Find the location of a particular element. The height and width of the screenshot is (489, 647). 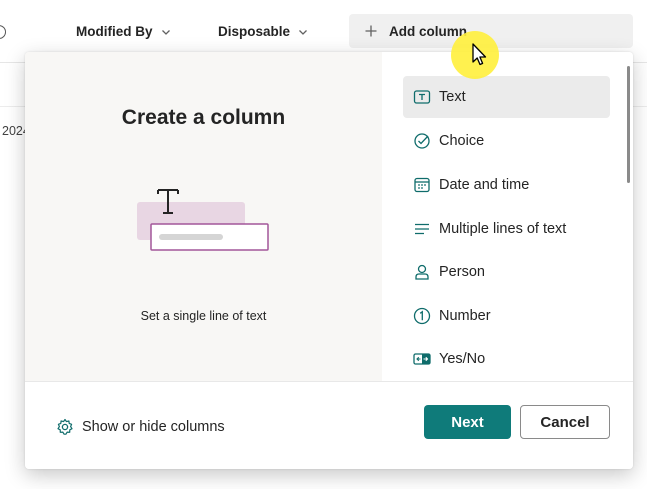

dialog-title: Create a column is located at coordinates (203, 117).